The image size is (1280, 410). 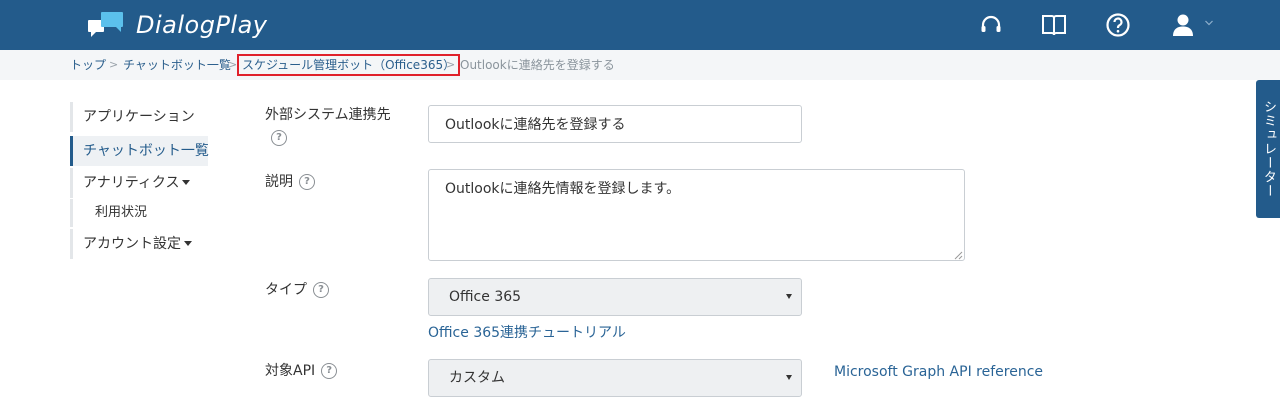 I want to click on help-icon, so click(x=1118, y=25).